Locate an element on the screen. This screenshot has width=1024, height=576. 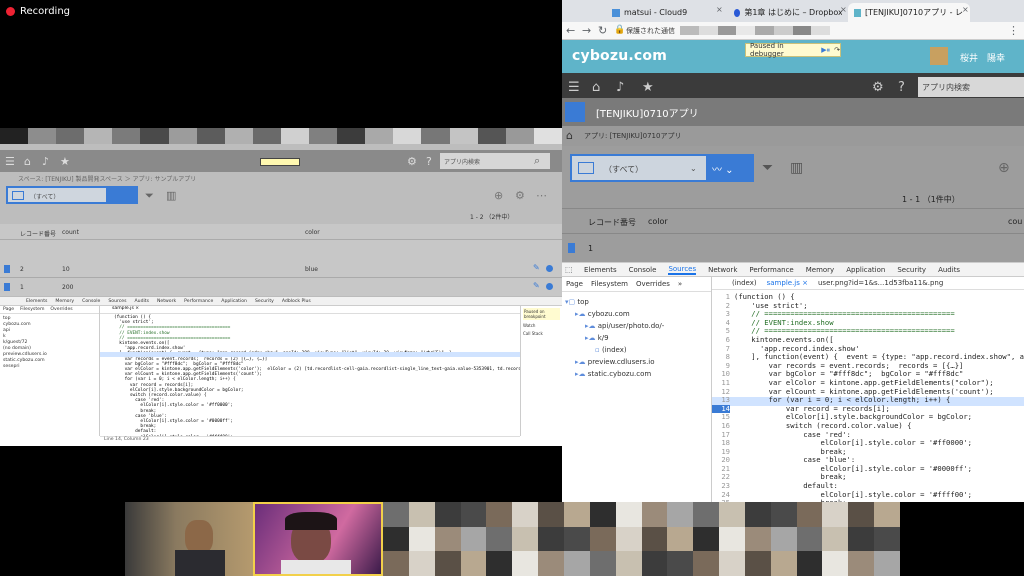
devtools-tab-security: Security is located at coordinates (911, 270).